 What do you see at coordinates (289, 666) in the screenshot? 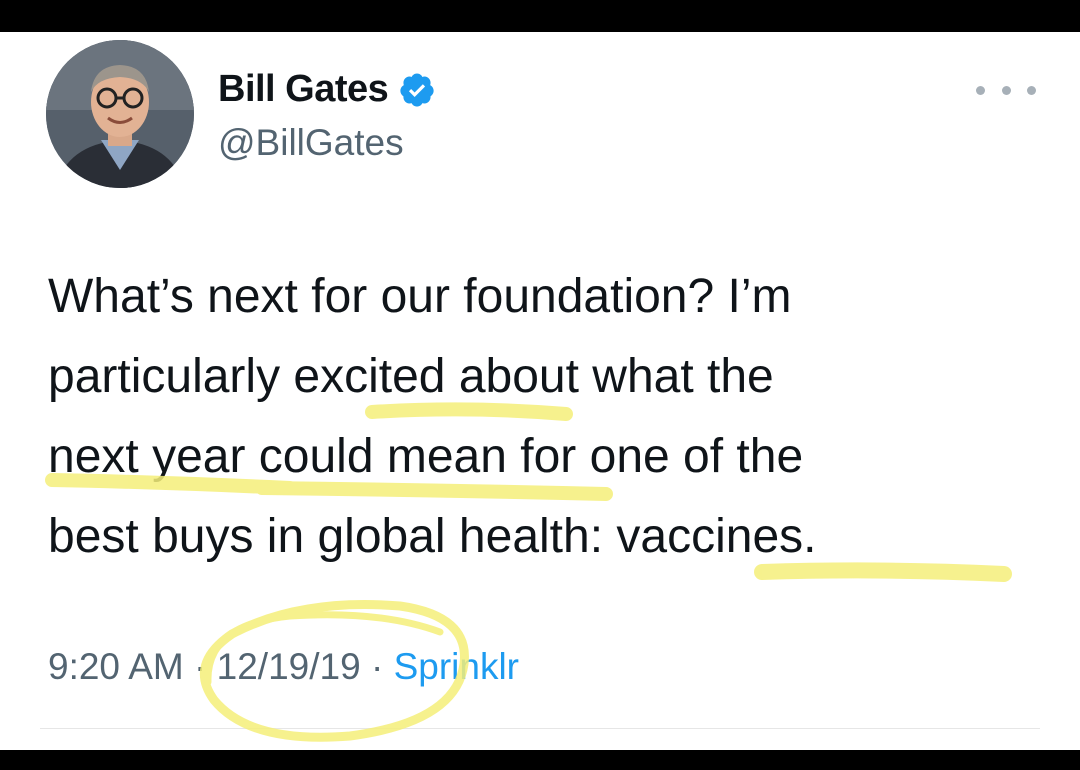
I see `tweet-date: 12/19/19` at bounding box center [289, 666].